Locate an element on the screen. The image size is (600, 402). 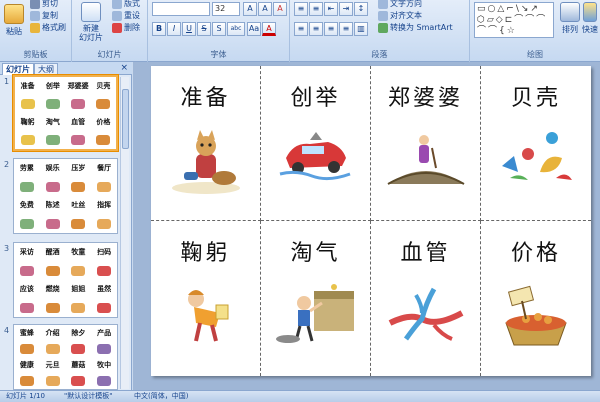
panel-scrollbar is located at coordinates (124, 233).